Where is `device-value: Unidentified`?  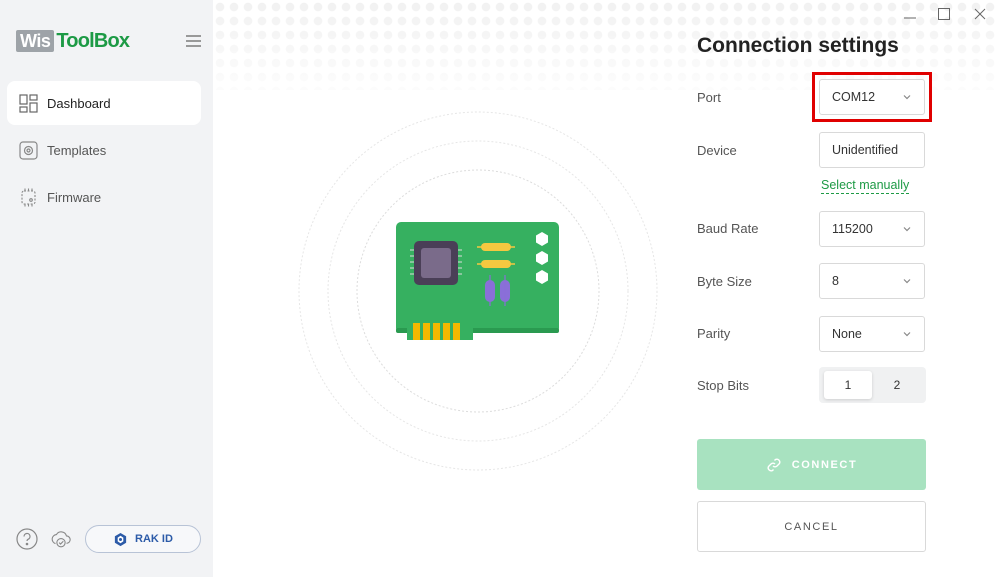 device-value: Unidentified is located at coordinates (865, 150).